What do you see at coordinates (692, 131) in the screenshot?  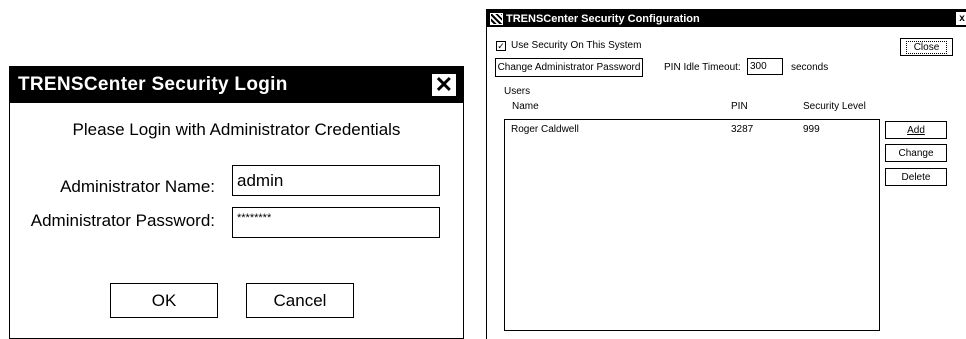 I see `table-row: Roger Caldwell 3287 999` at bounding box center [692, 131].